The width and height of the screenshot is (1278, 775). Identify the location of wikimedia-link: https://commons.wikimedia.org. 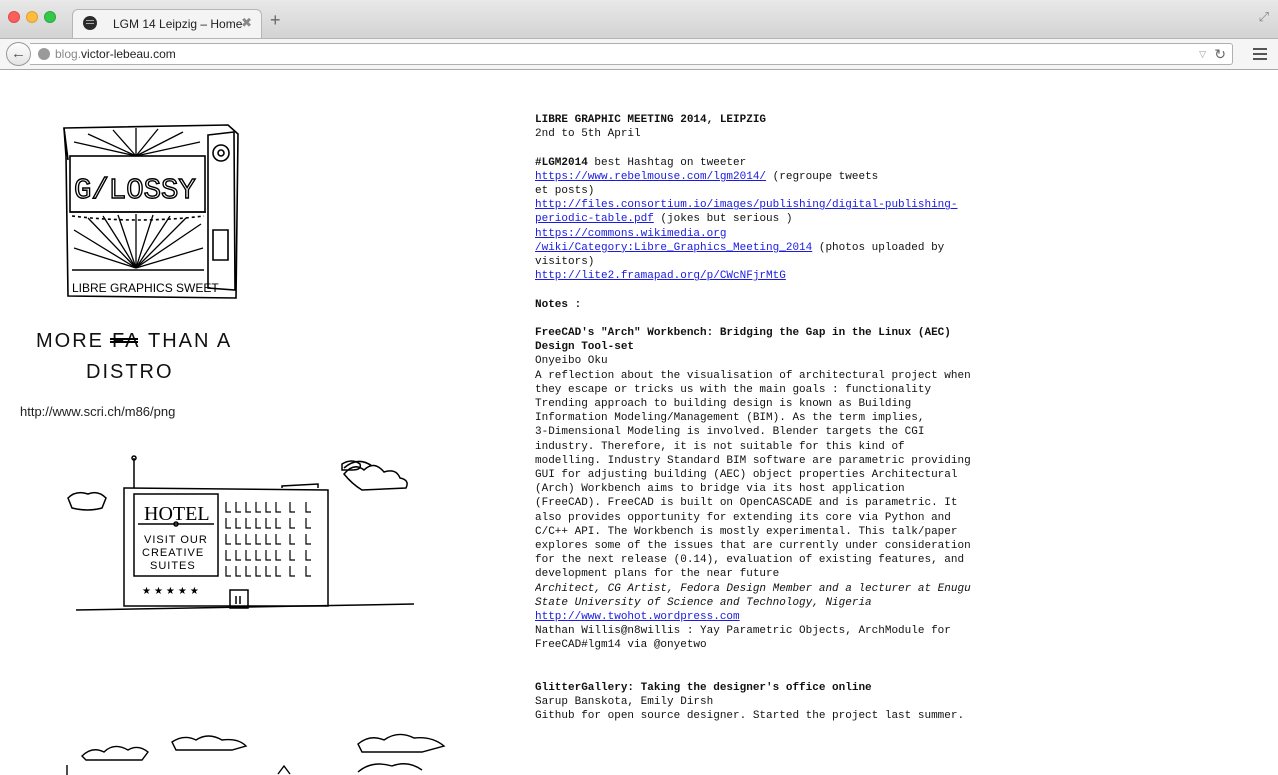
(630, 234).